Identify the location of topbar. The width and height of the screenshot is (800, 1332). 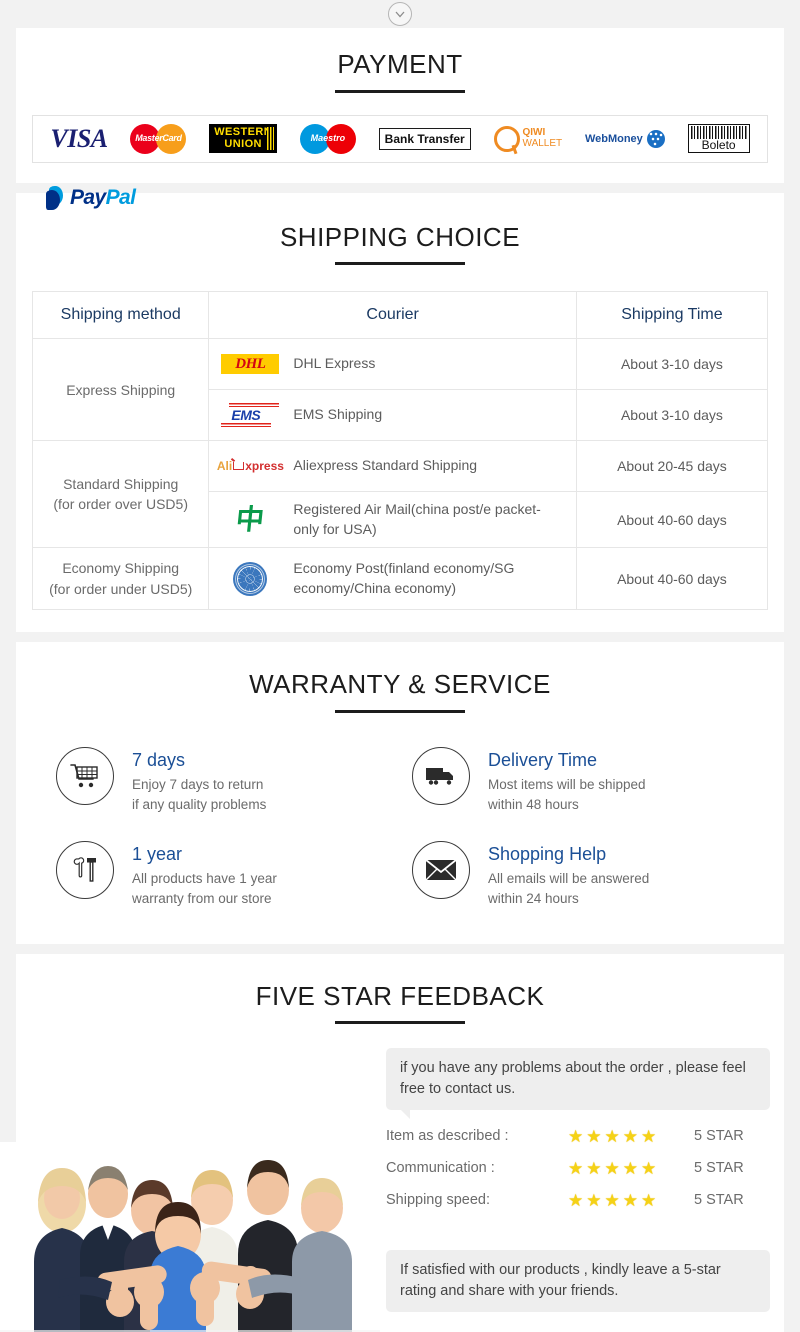
(400, 14).